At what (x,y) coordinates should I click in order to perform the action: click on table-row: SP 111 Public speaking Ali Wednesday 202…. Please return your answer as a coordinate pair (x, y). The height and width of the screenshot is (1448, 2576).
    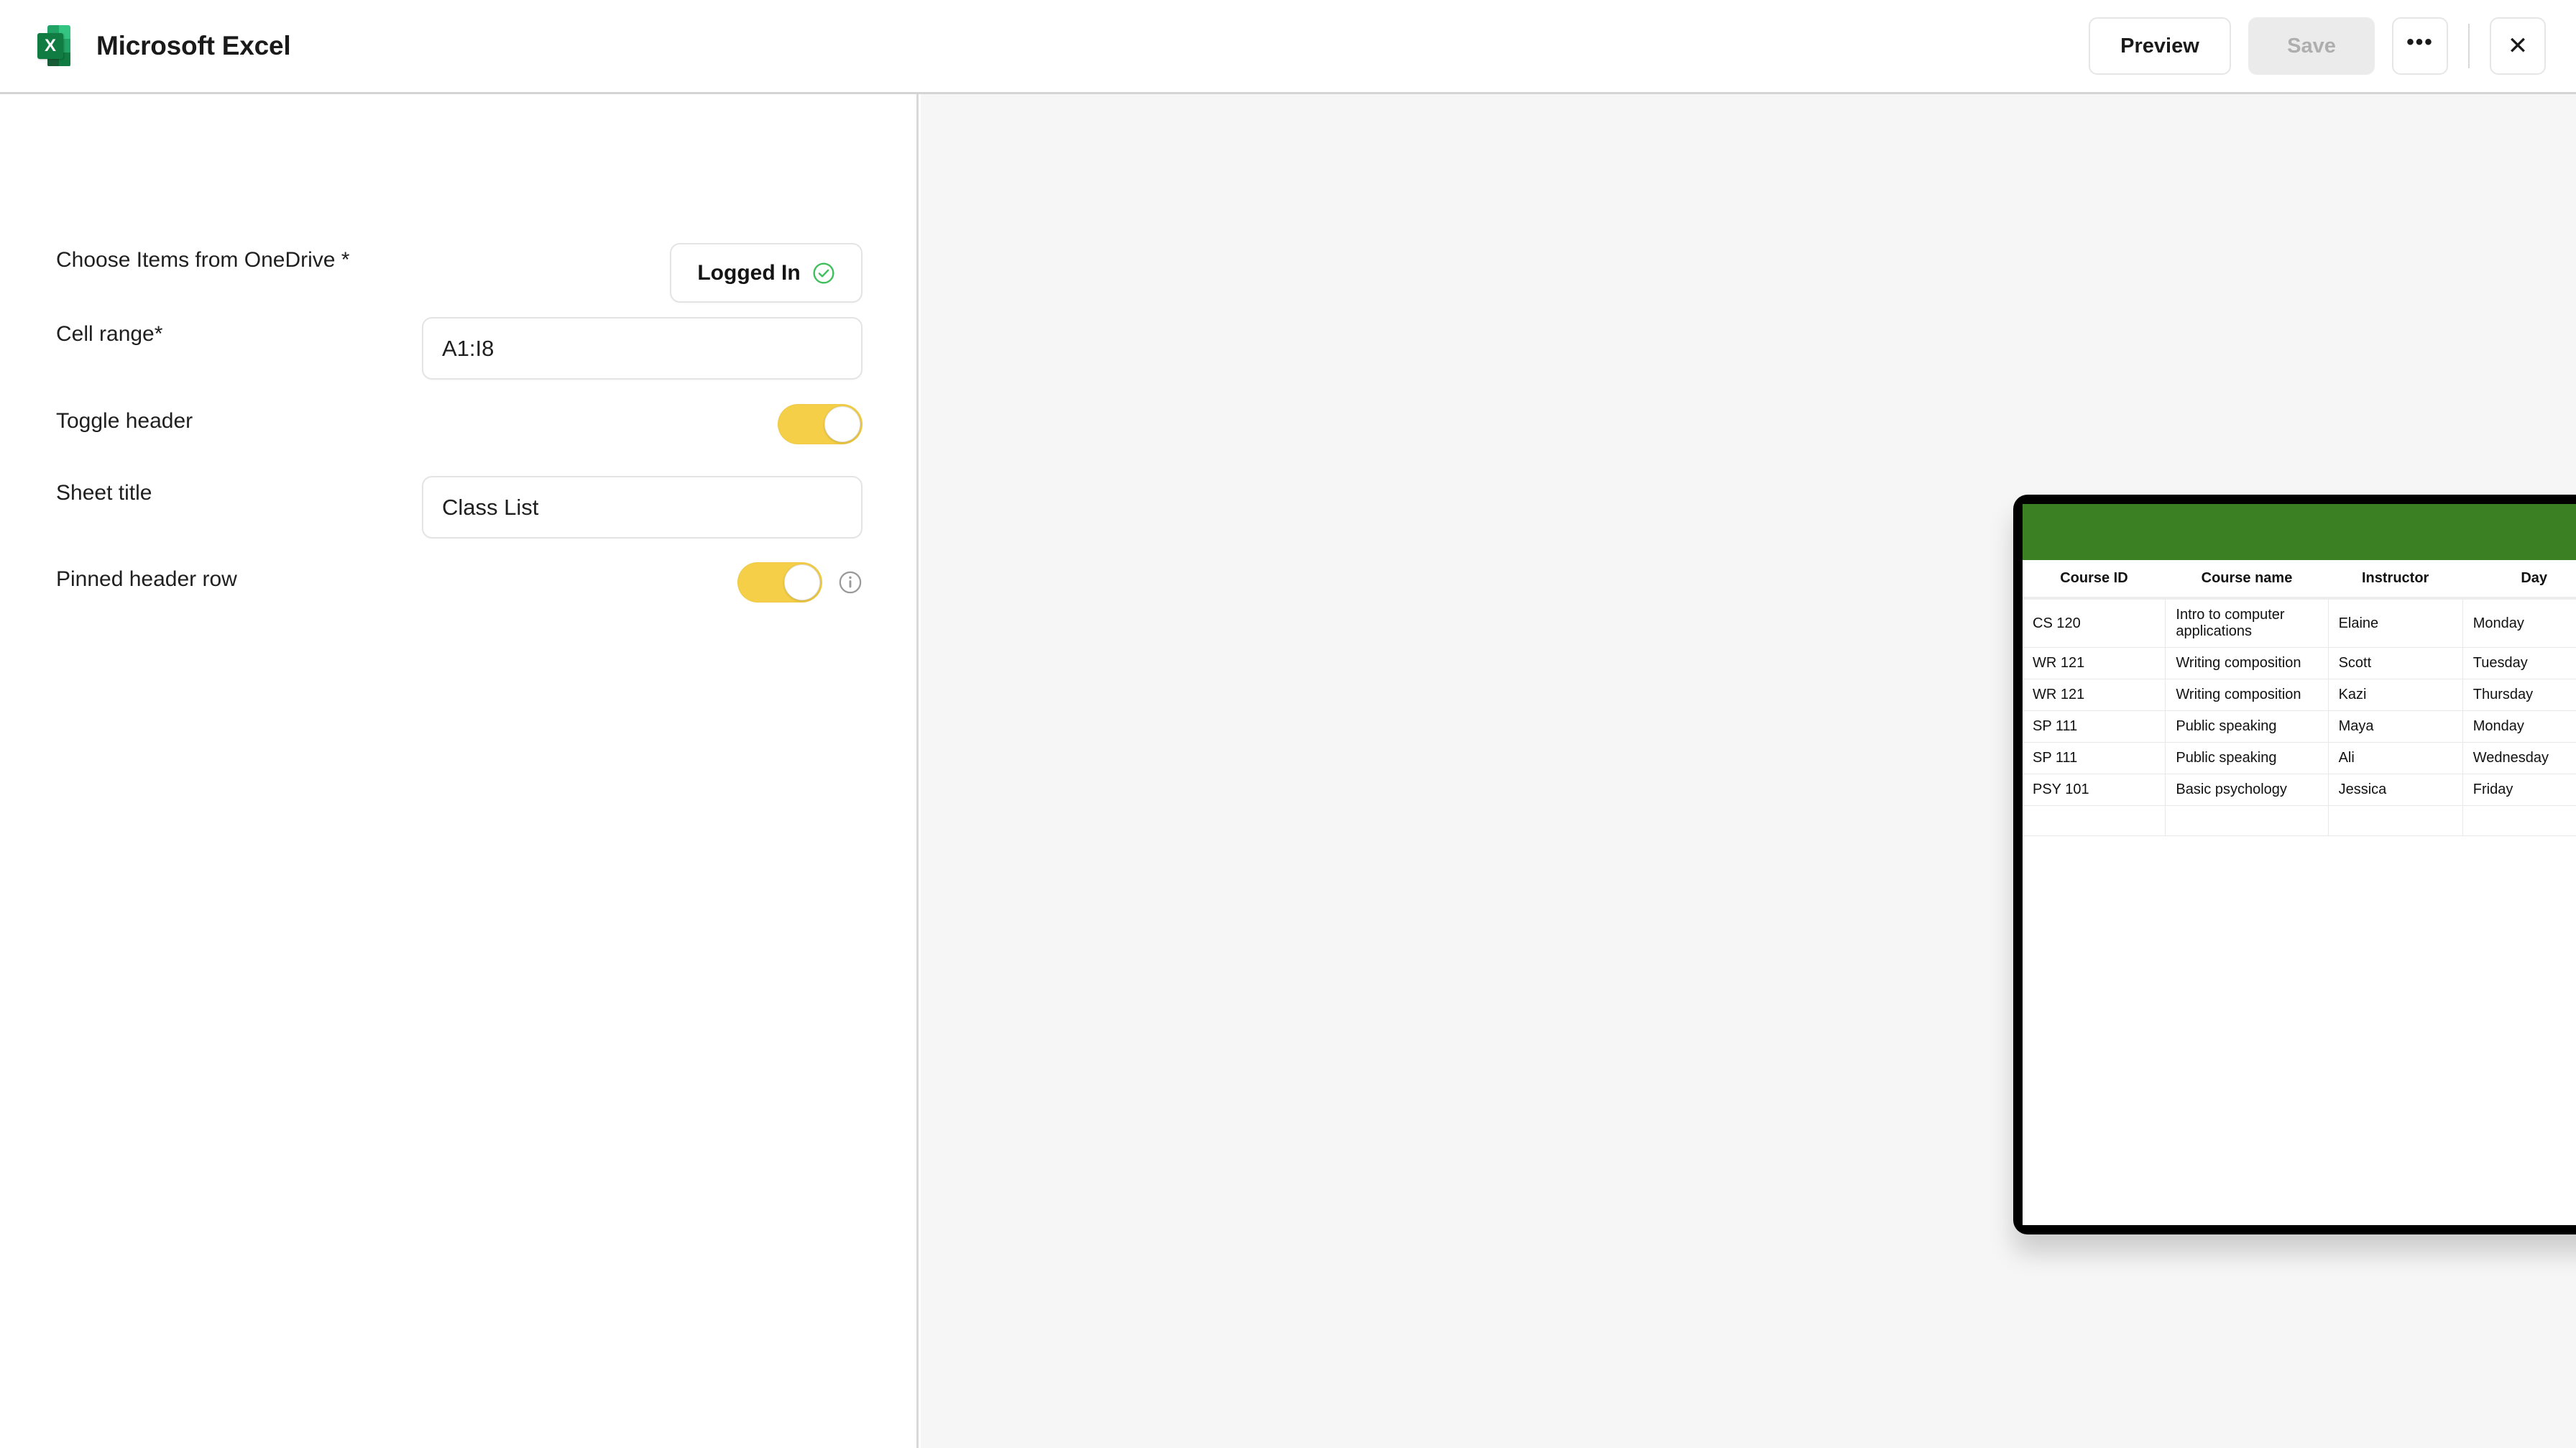
    Looking at the image, I should click on (2299, 758).